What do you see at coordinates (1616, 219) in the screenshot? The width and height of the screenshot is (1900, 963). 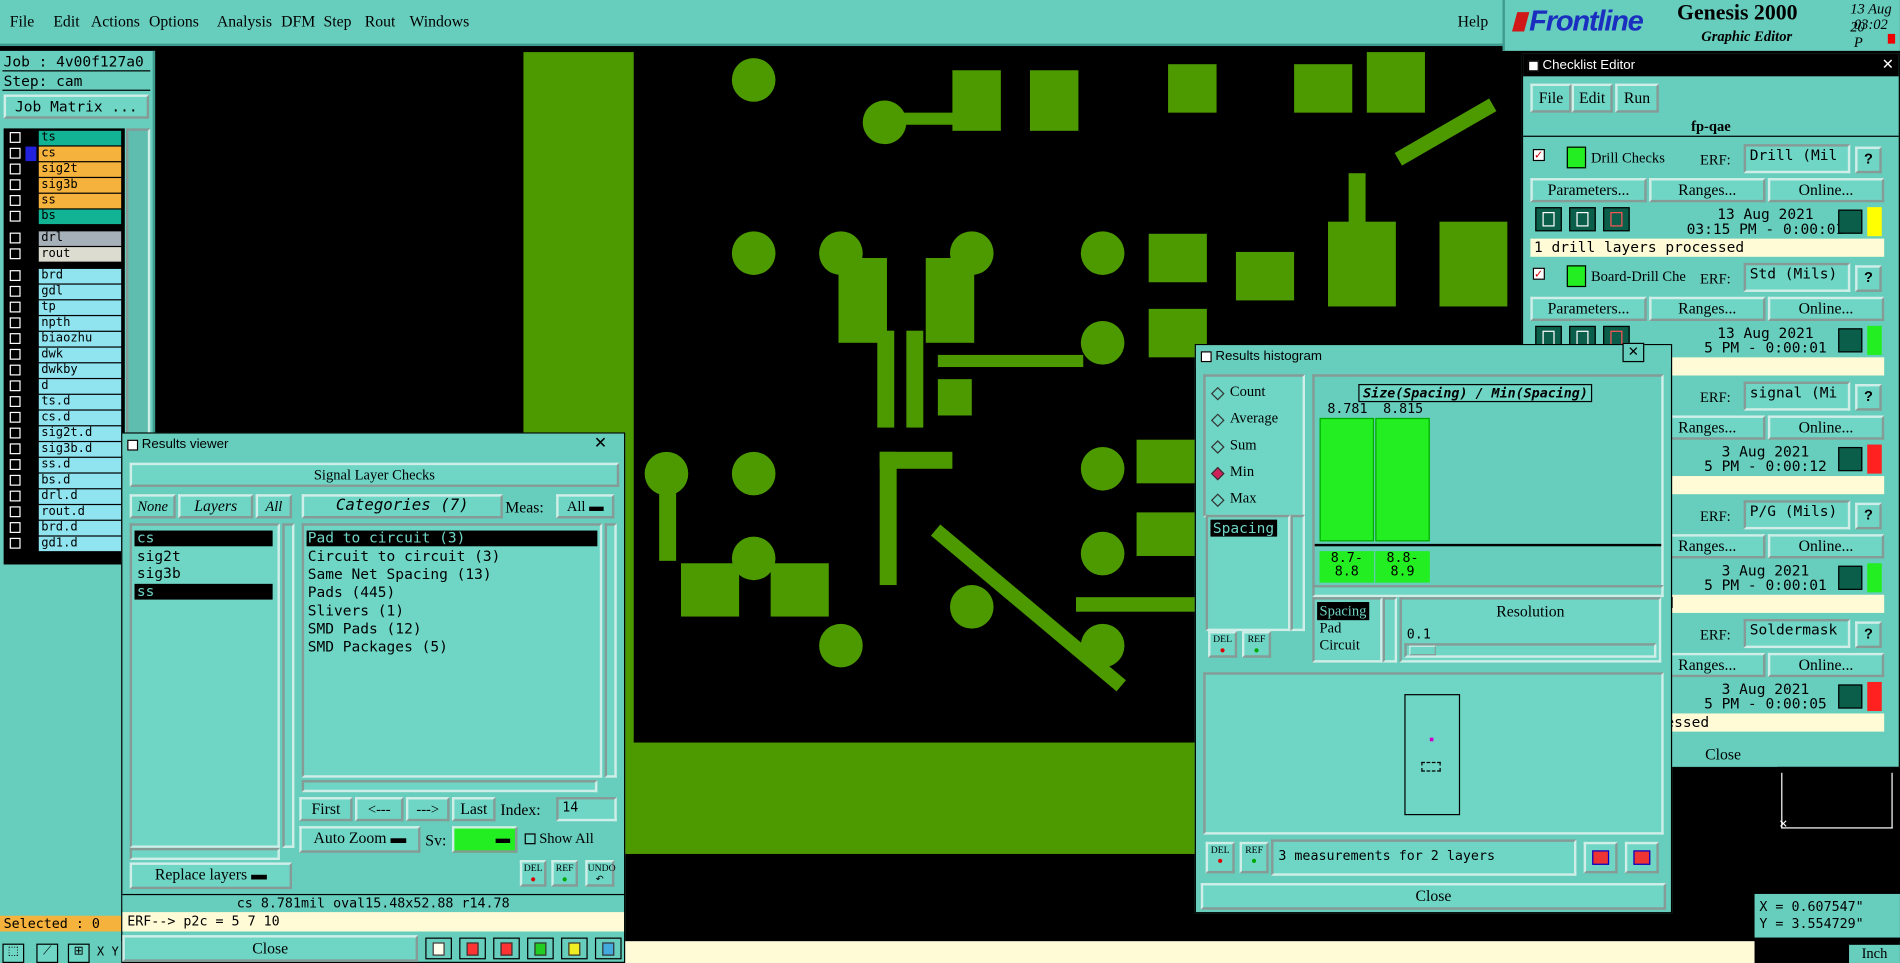 I see `stop-icon` at bounding box center [1616, 219].